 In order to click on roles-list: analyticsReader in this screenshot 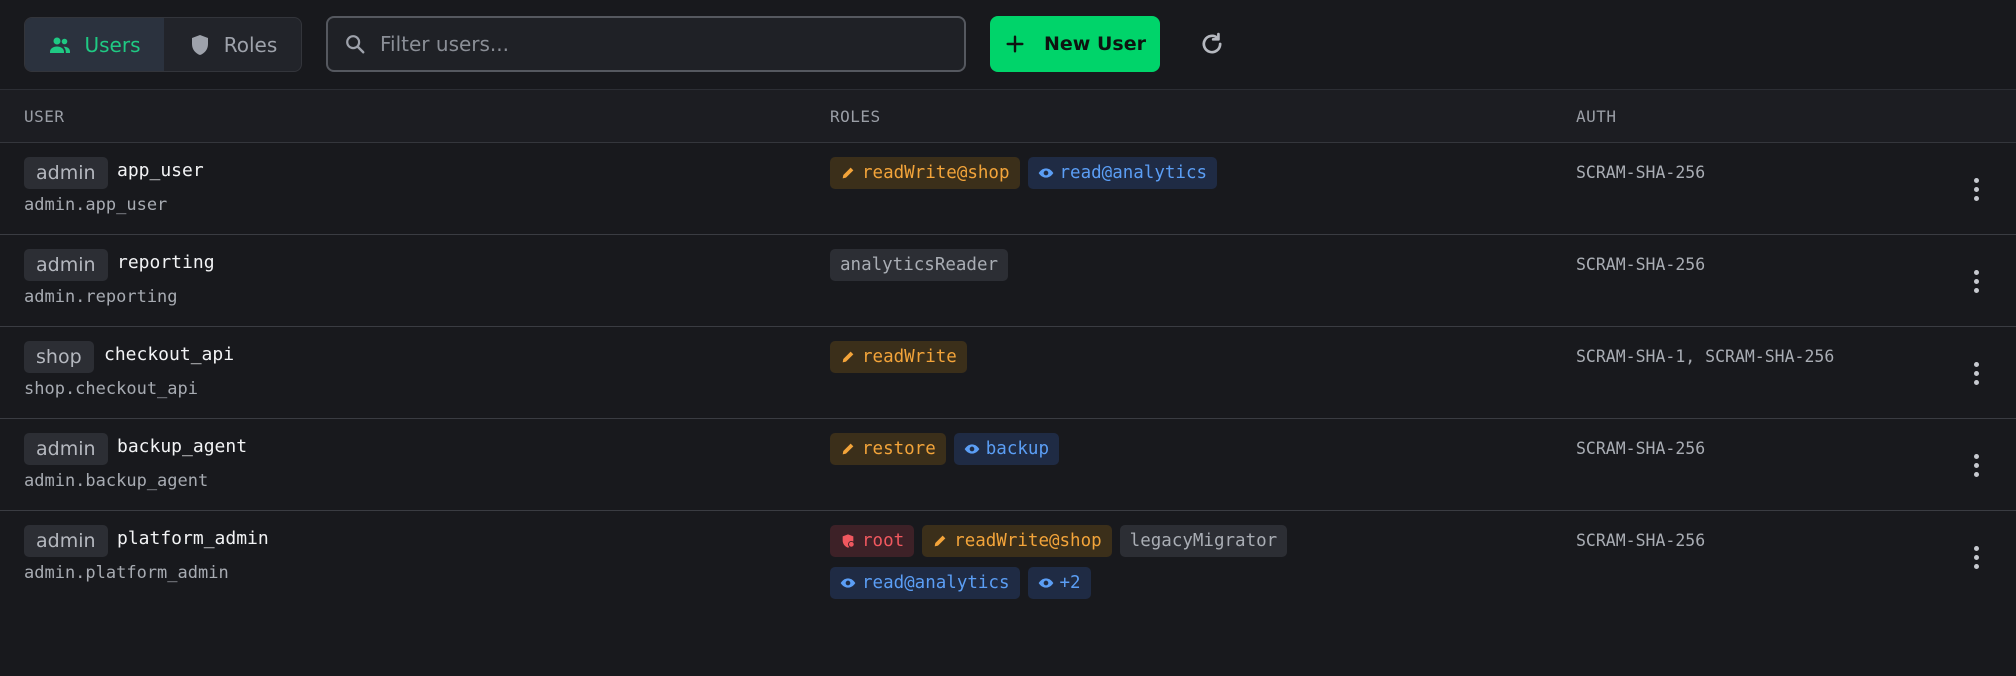, I will do `click(1090, 265)`.